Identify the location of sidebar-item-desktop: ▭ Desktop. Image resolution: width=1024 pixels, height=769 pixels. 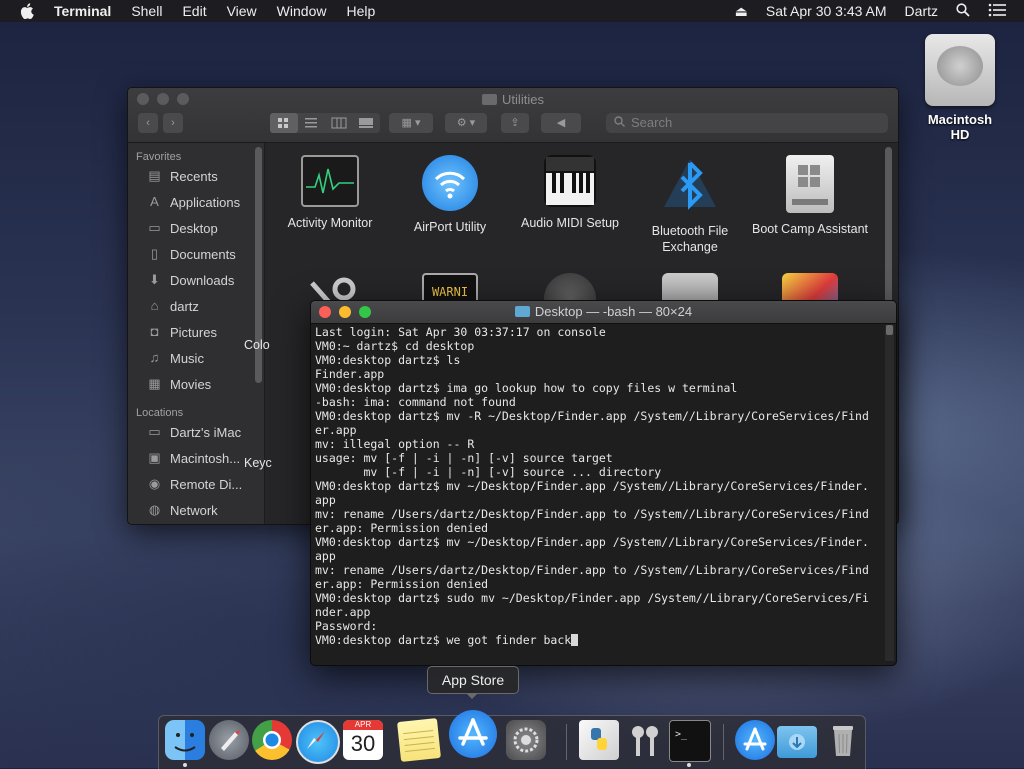
(196, 228).